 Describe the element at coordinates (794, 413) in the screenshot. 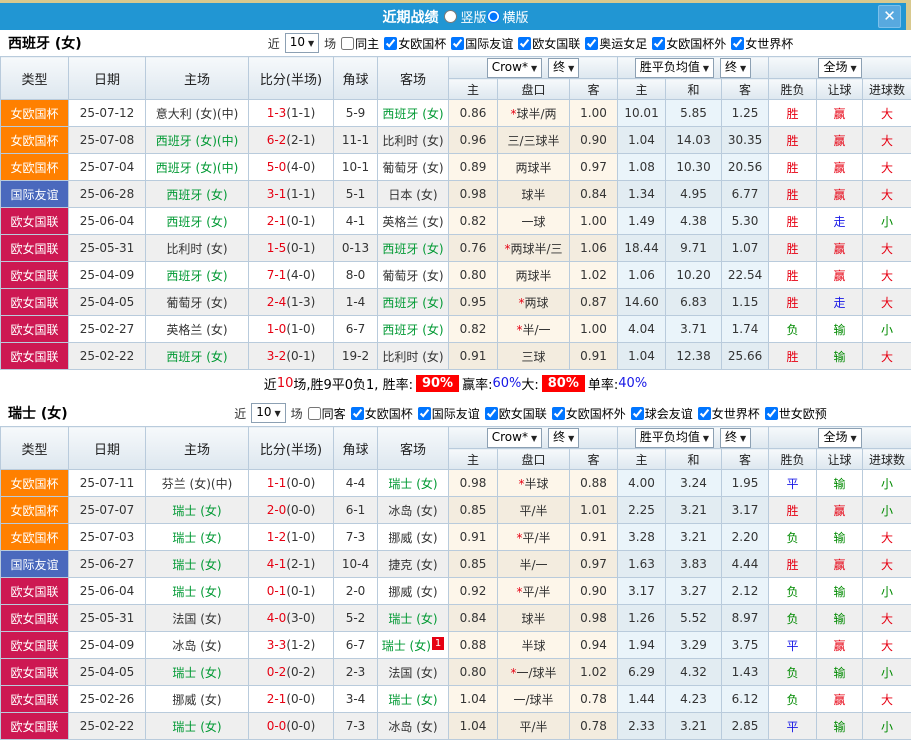

I see `competition-filter: 世女欧预` at that location.